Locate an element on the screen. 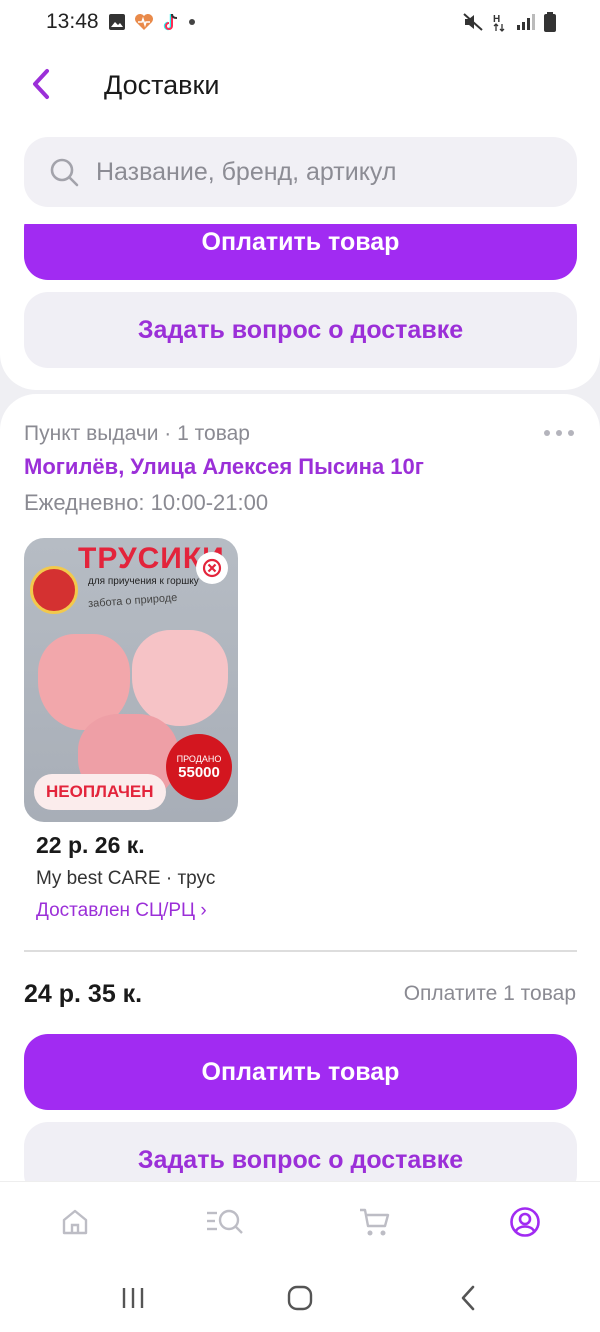 The width and height of the screenshot is (600, 1332). signal-icon is located at coordinates (526, 22).